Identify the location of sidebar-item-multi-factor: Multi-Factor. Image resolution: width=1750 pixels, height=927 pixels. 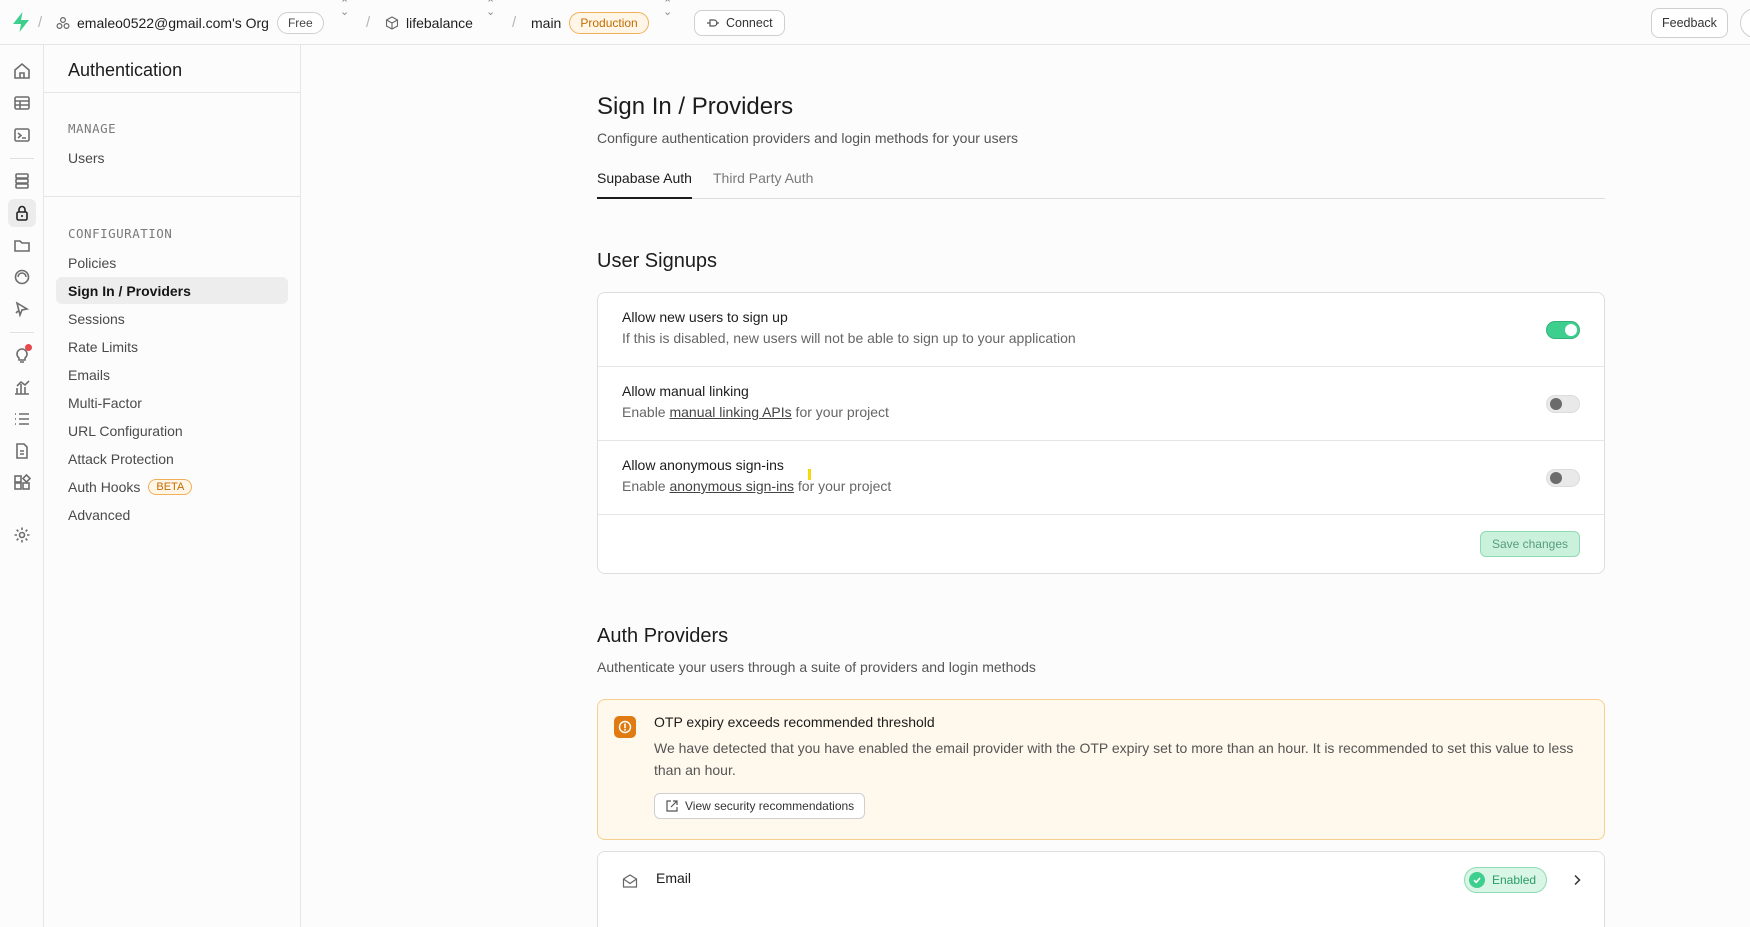
(172, 402).